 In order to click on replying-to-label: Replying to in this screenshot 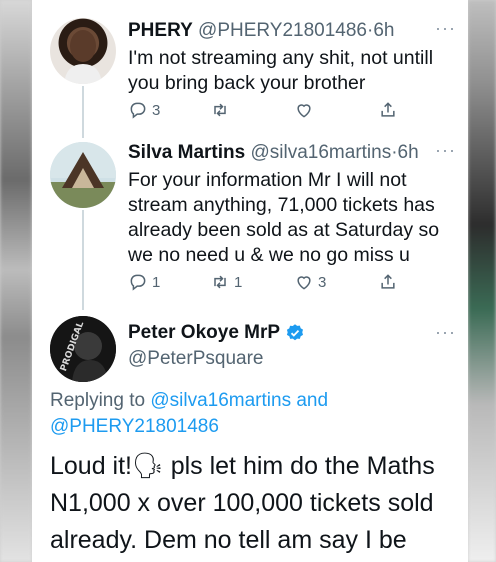, I will do `click(98, 400)`.